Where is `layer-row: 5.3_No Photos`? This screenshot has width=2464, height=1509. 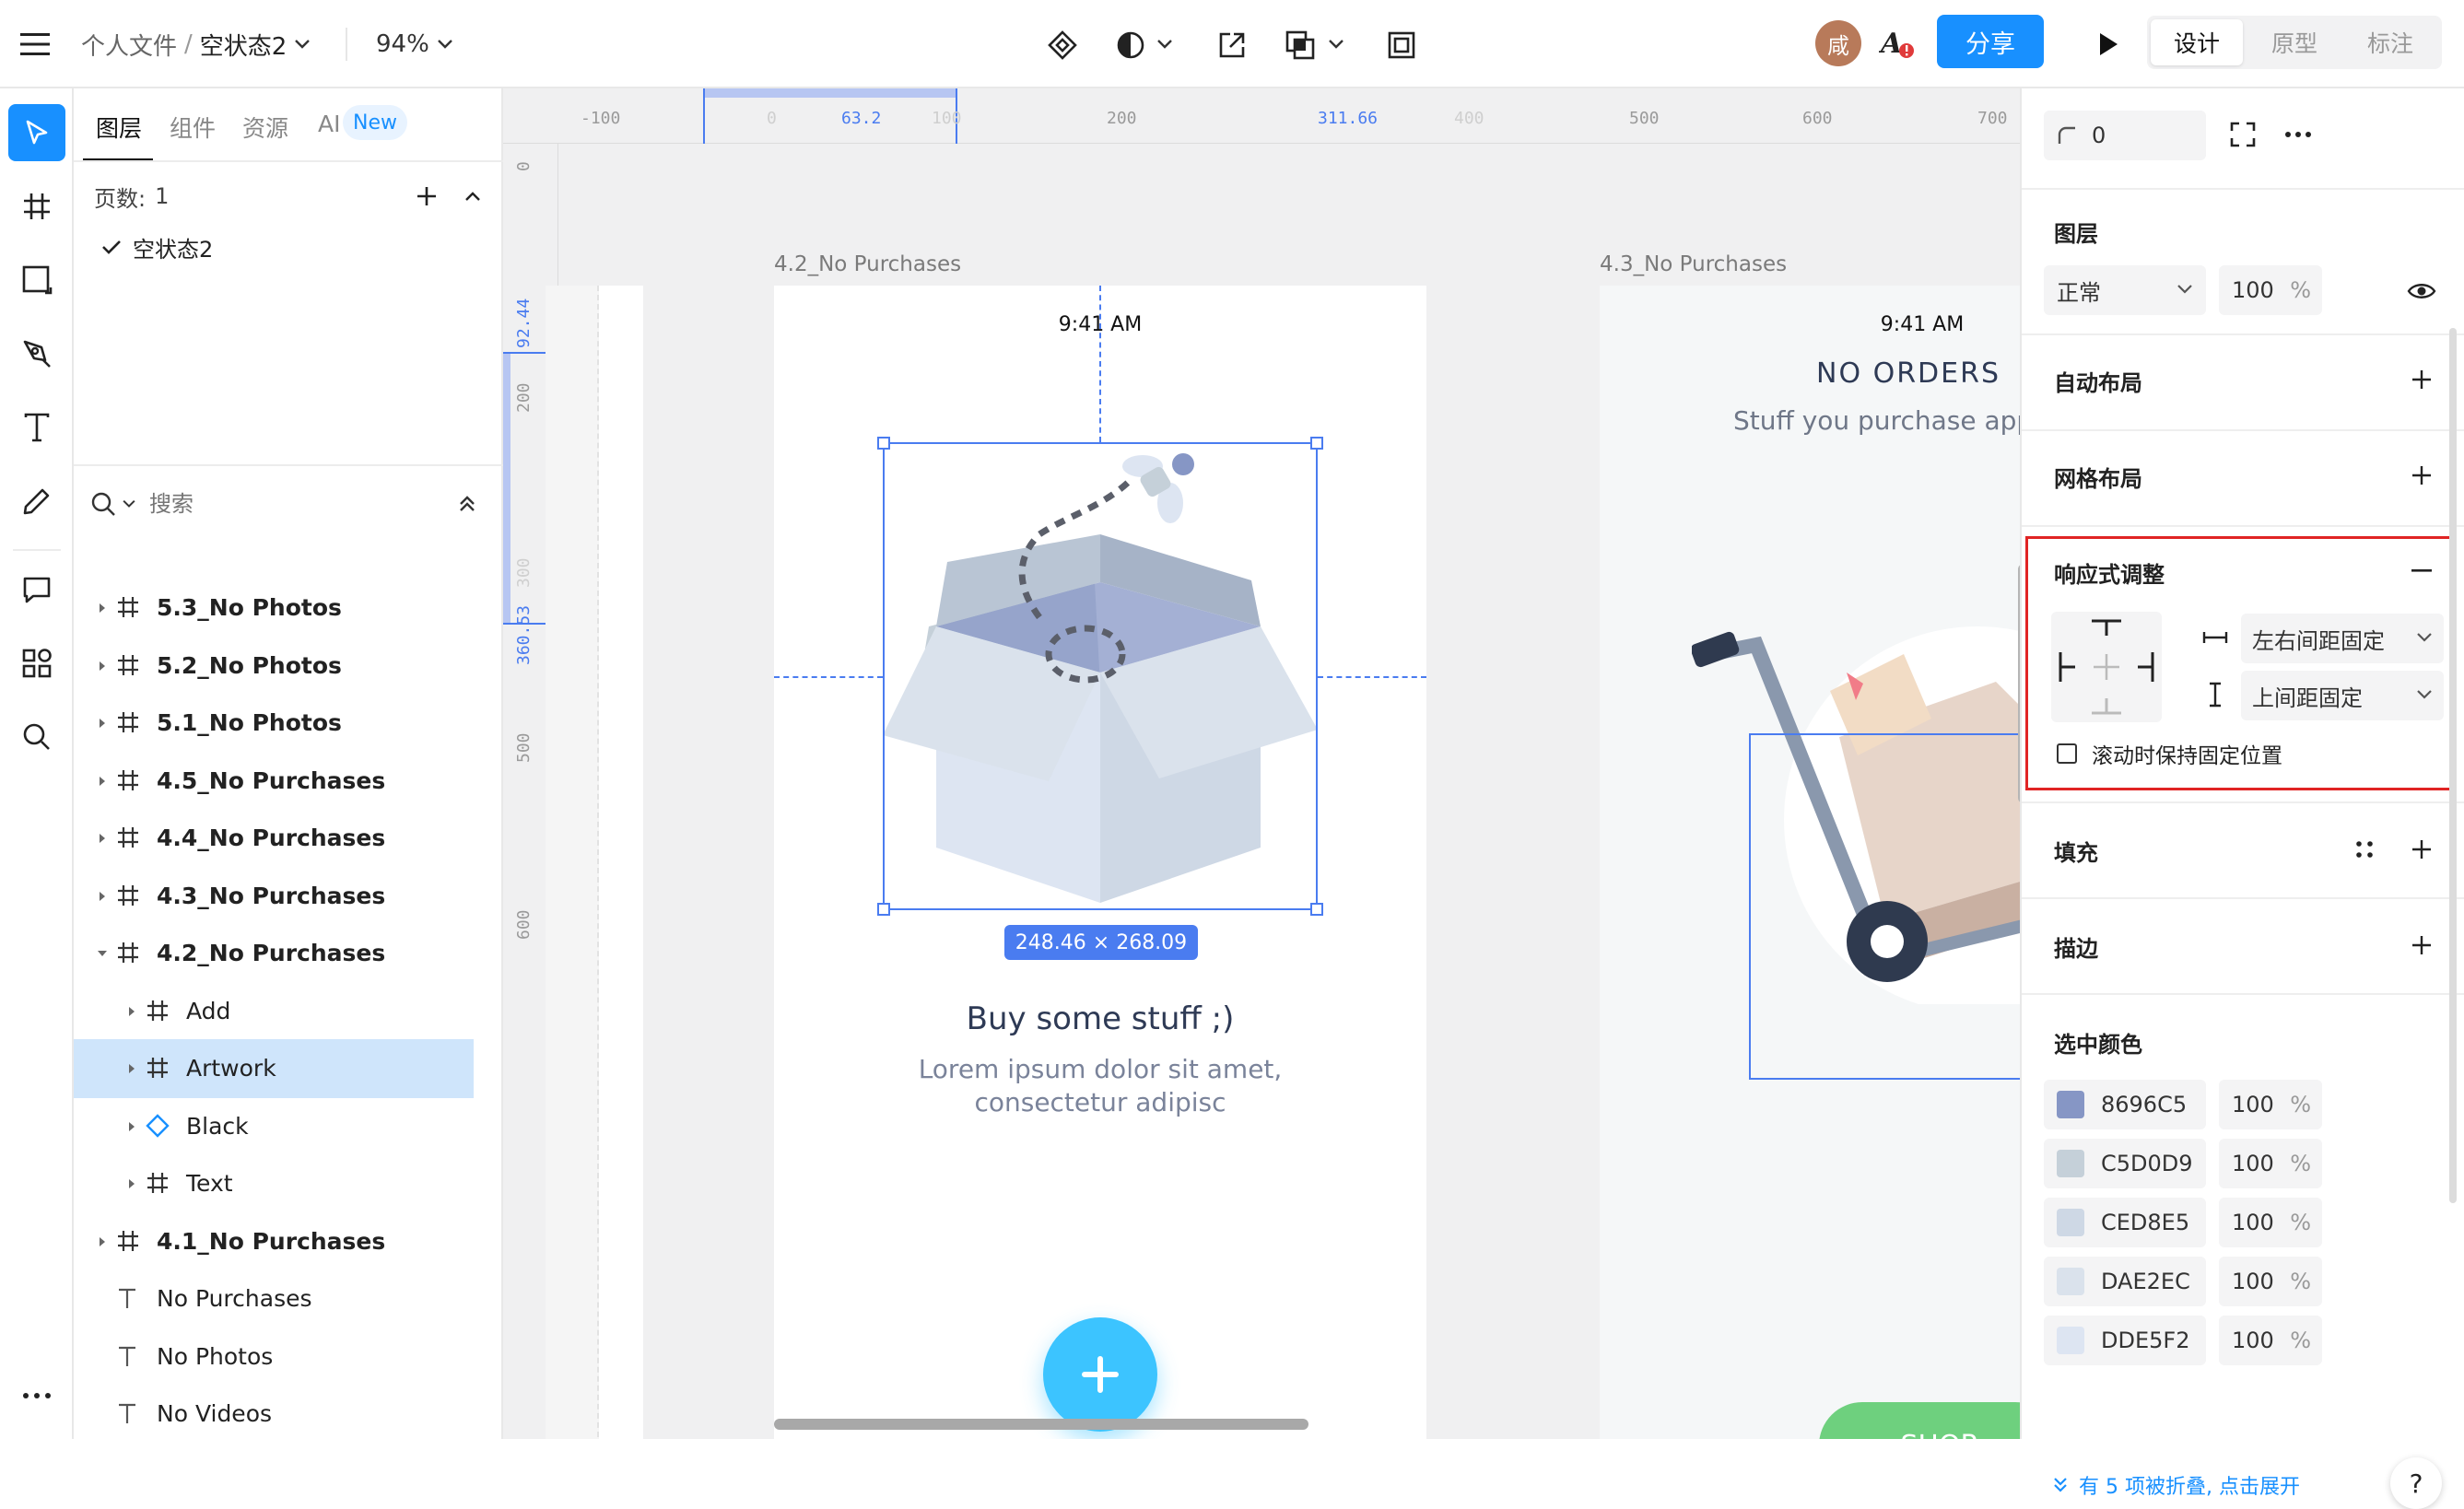
layer-row: 5.3_No Photos is located at coordinates (288, 608).